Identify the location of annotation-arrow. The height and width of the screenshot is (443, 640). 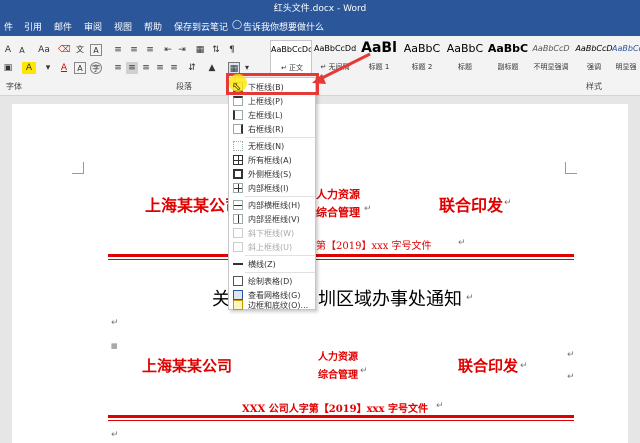
(341, 68).